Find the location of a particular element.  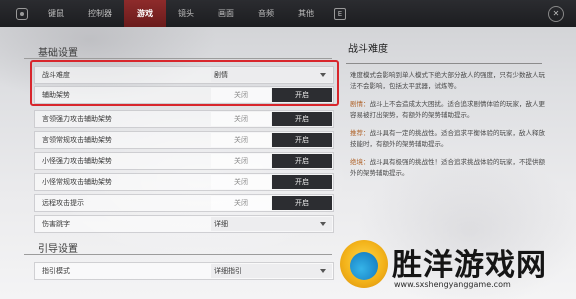

panel-item-text: 战斗具有极强的挑战性！适合追求挑战体验的玩家，不提供额外的架势辅助提示。 is located at coordinates (447, 167).